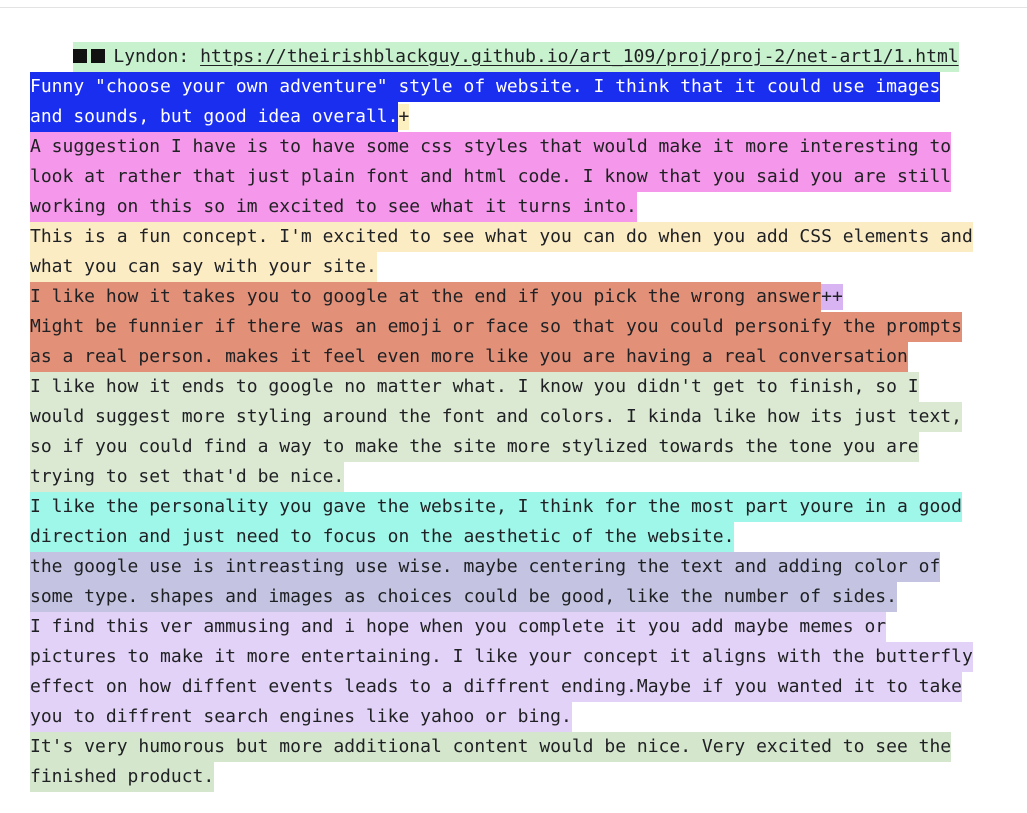 The image size is (1027, 813). I want to click on comment-line: finished product., so click(522, 777).